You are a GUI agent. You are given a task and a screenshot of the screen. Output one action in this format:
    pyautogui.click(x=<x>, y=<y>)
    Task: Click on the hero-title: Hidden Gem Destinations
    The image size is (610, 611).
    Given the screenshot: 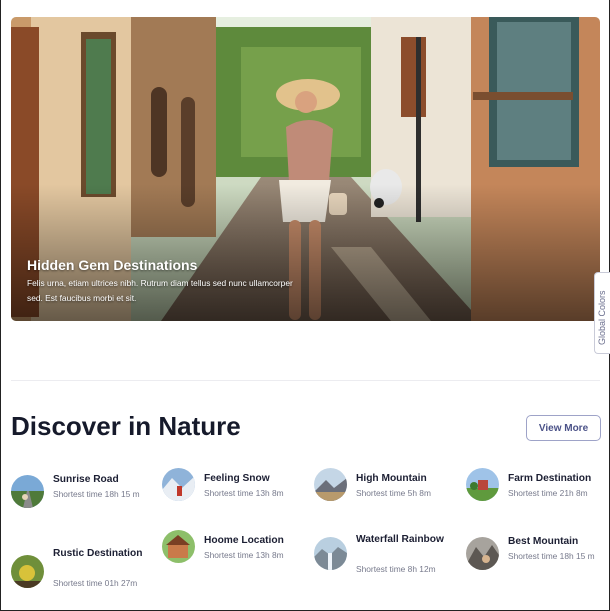 What is the action you would take?
    pyautogui.click(x=112, y=265)
    